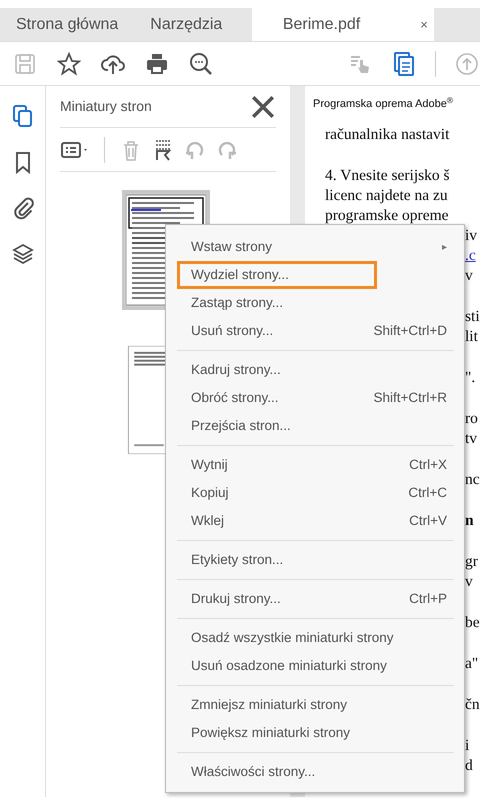  What do you see at coordinates (383, 103) in the screenshot?
I see `document-header: Programska oprema Adobe$^{®}$` at bounding box center [383, 103].